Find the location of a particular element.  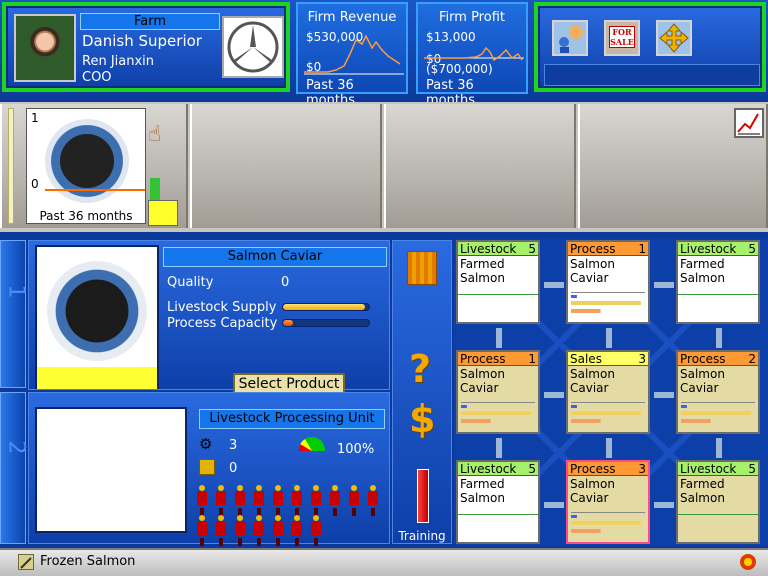

grid-unit-card: Process 3 Salmon Caviar is located at coordinates (608, 502).